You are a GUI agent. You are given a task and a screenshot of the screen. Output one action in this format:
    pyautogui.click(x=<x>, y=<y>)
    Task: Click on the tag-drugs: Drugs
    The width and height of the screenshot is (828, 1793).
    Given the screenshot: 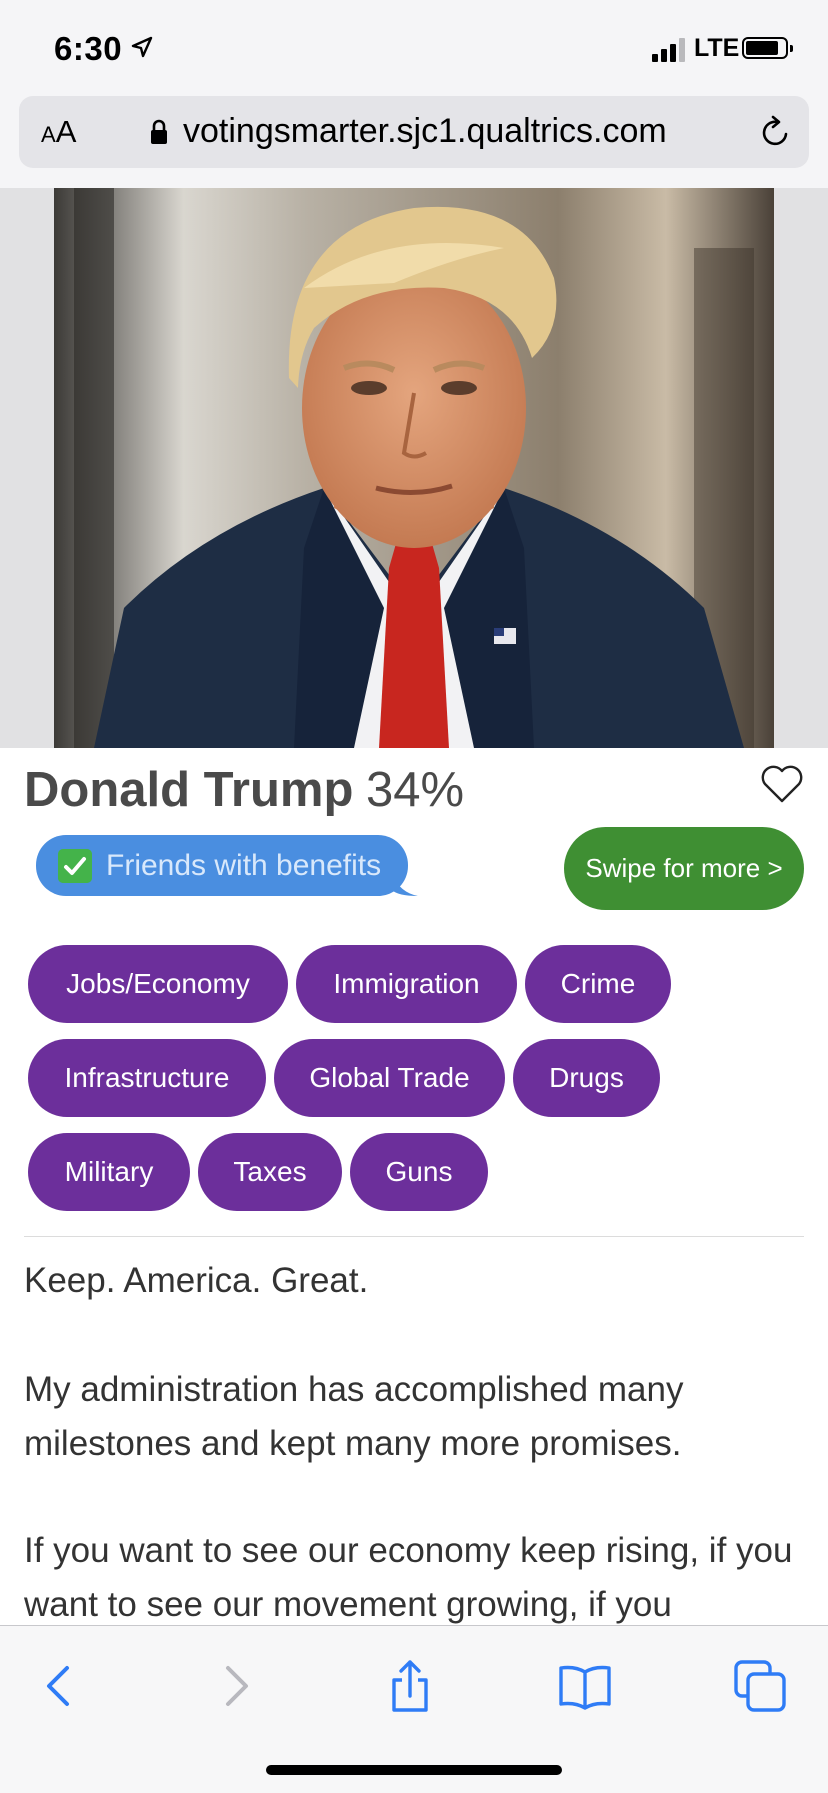 What is the action you would take?
    pyautogui.click(x=586, y=1078)
    